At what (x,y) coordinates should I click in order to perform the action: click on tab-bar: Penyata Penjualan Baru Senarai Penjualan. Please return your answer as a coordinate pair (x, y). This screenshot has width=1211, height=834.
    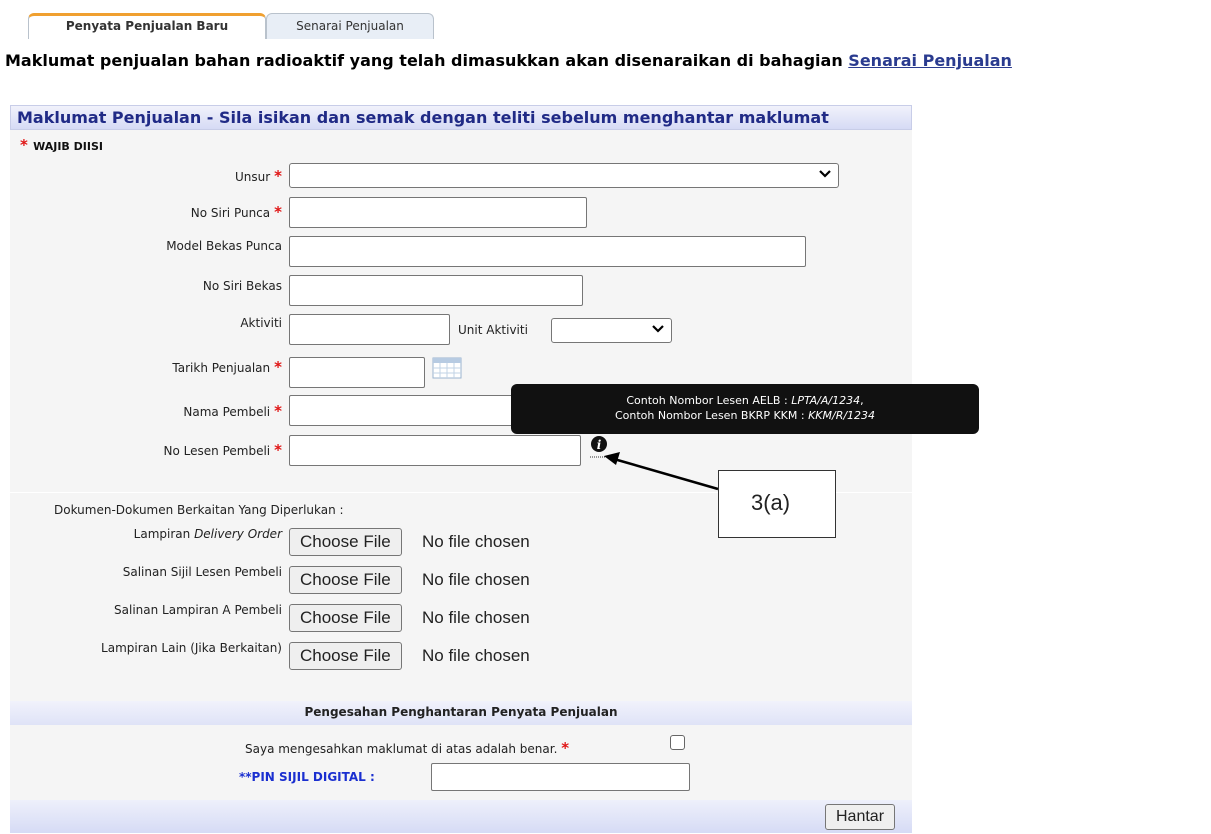
    Looking at the image, I should click on (605, 20).